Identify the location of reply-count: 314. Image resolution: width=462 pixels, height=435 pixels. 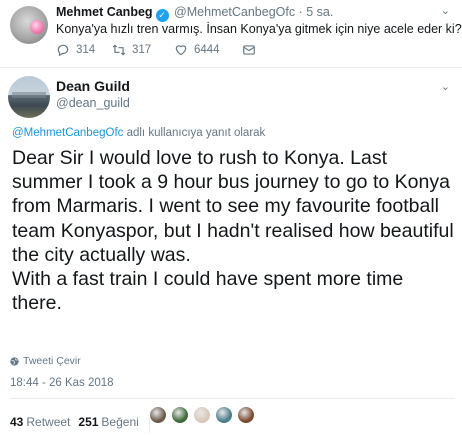
(86, 50).